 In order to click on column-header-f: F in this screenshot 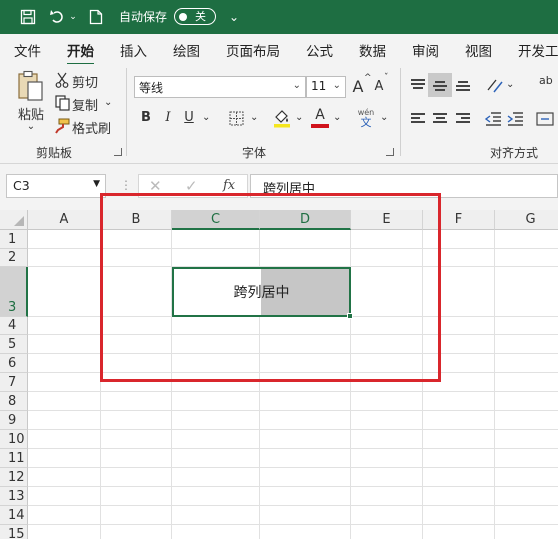, I will do `click(459, 220)`.